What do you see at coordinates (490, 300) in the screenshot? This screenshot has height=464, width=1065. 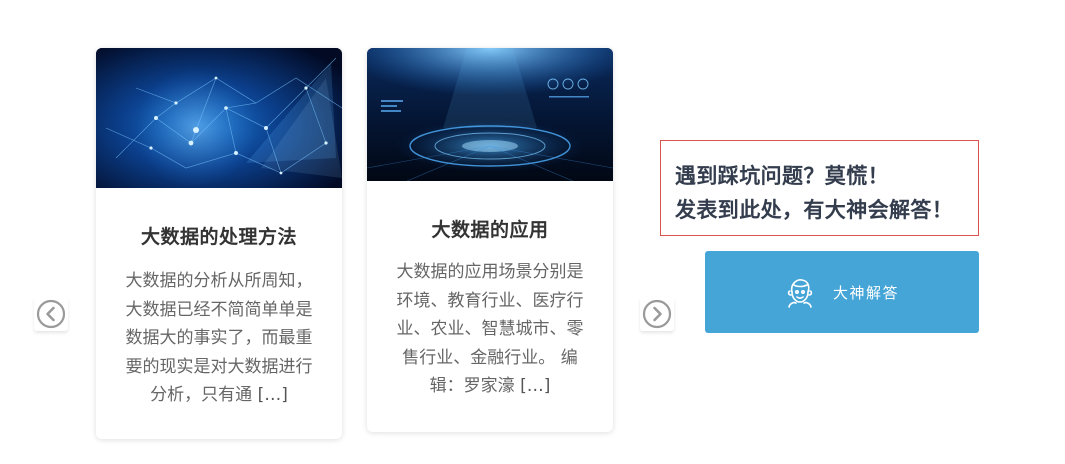 I see `excerpt-line: 环境、教育行业、医疗行` at bounding box center [490, 300].